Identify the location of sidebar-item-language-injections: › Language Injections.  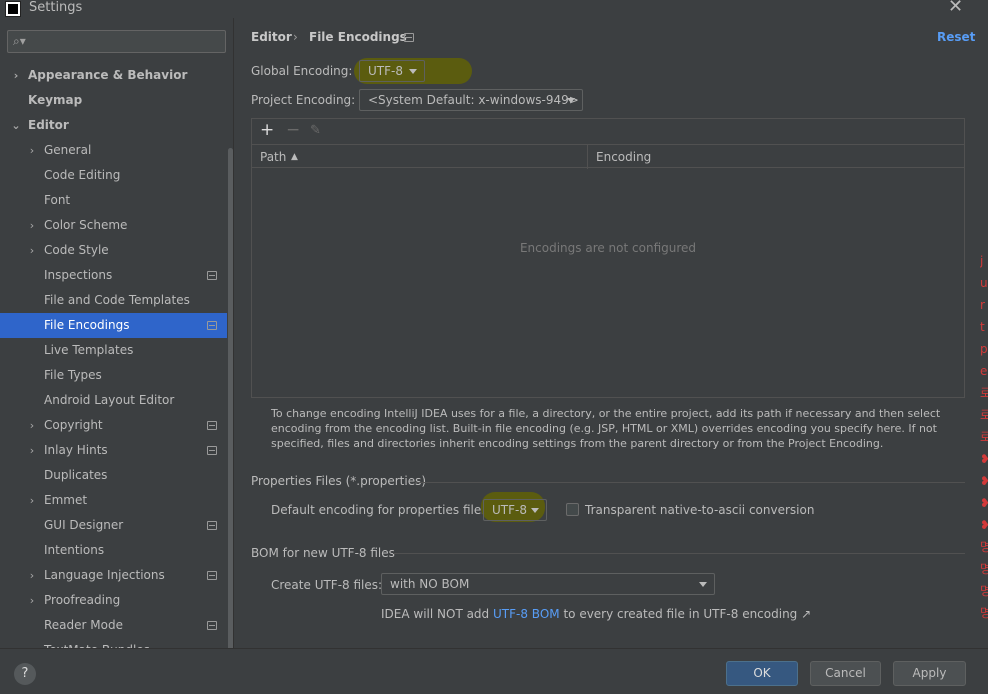
(113, 575).